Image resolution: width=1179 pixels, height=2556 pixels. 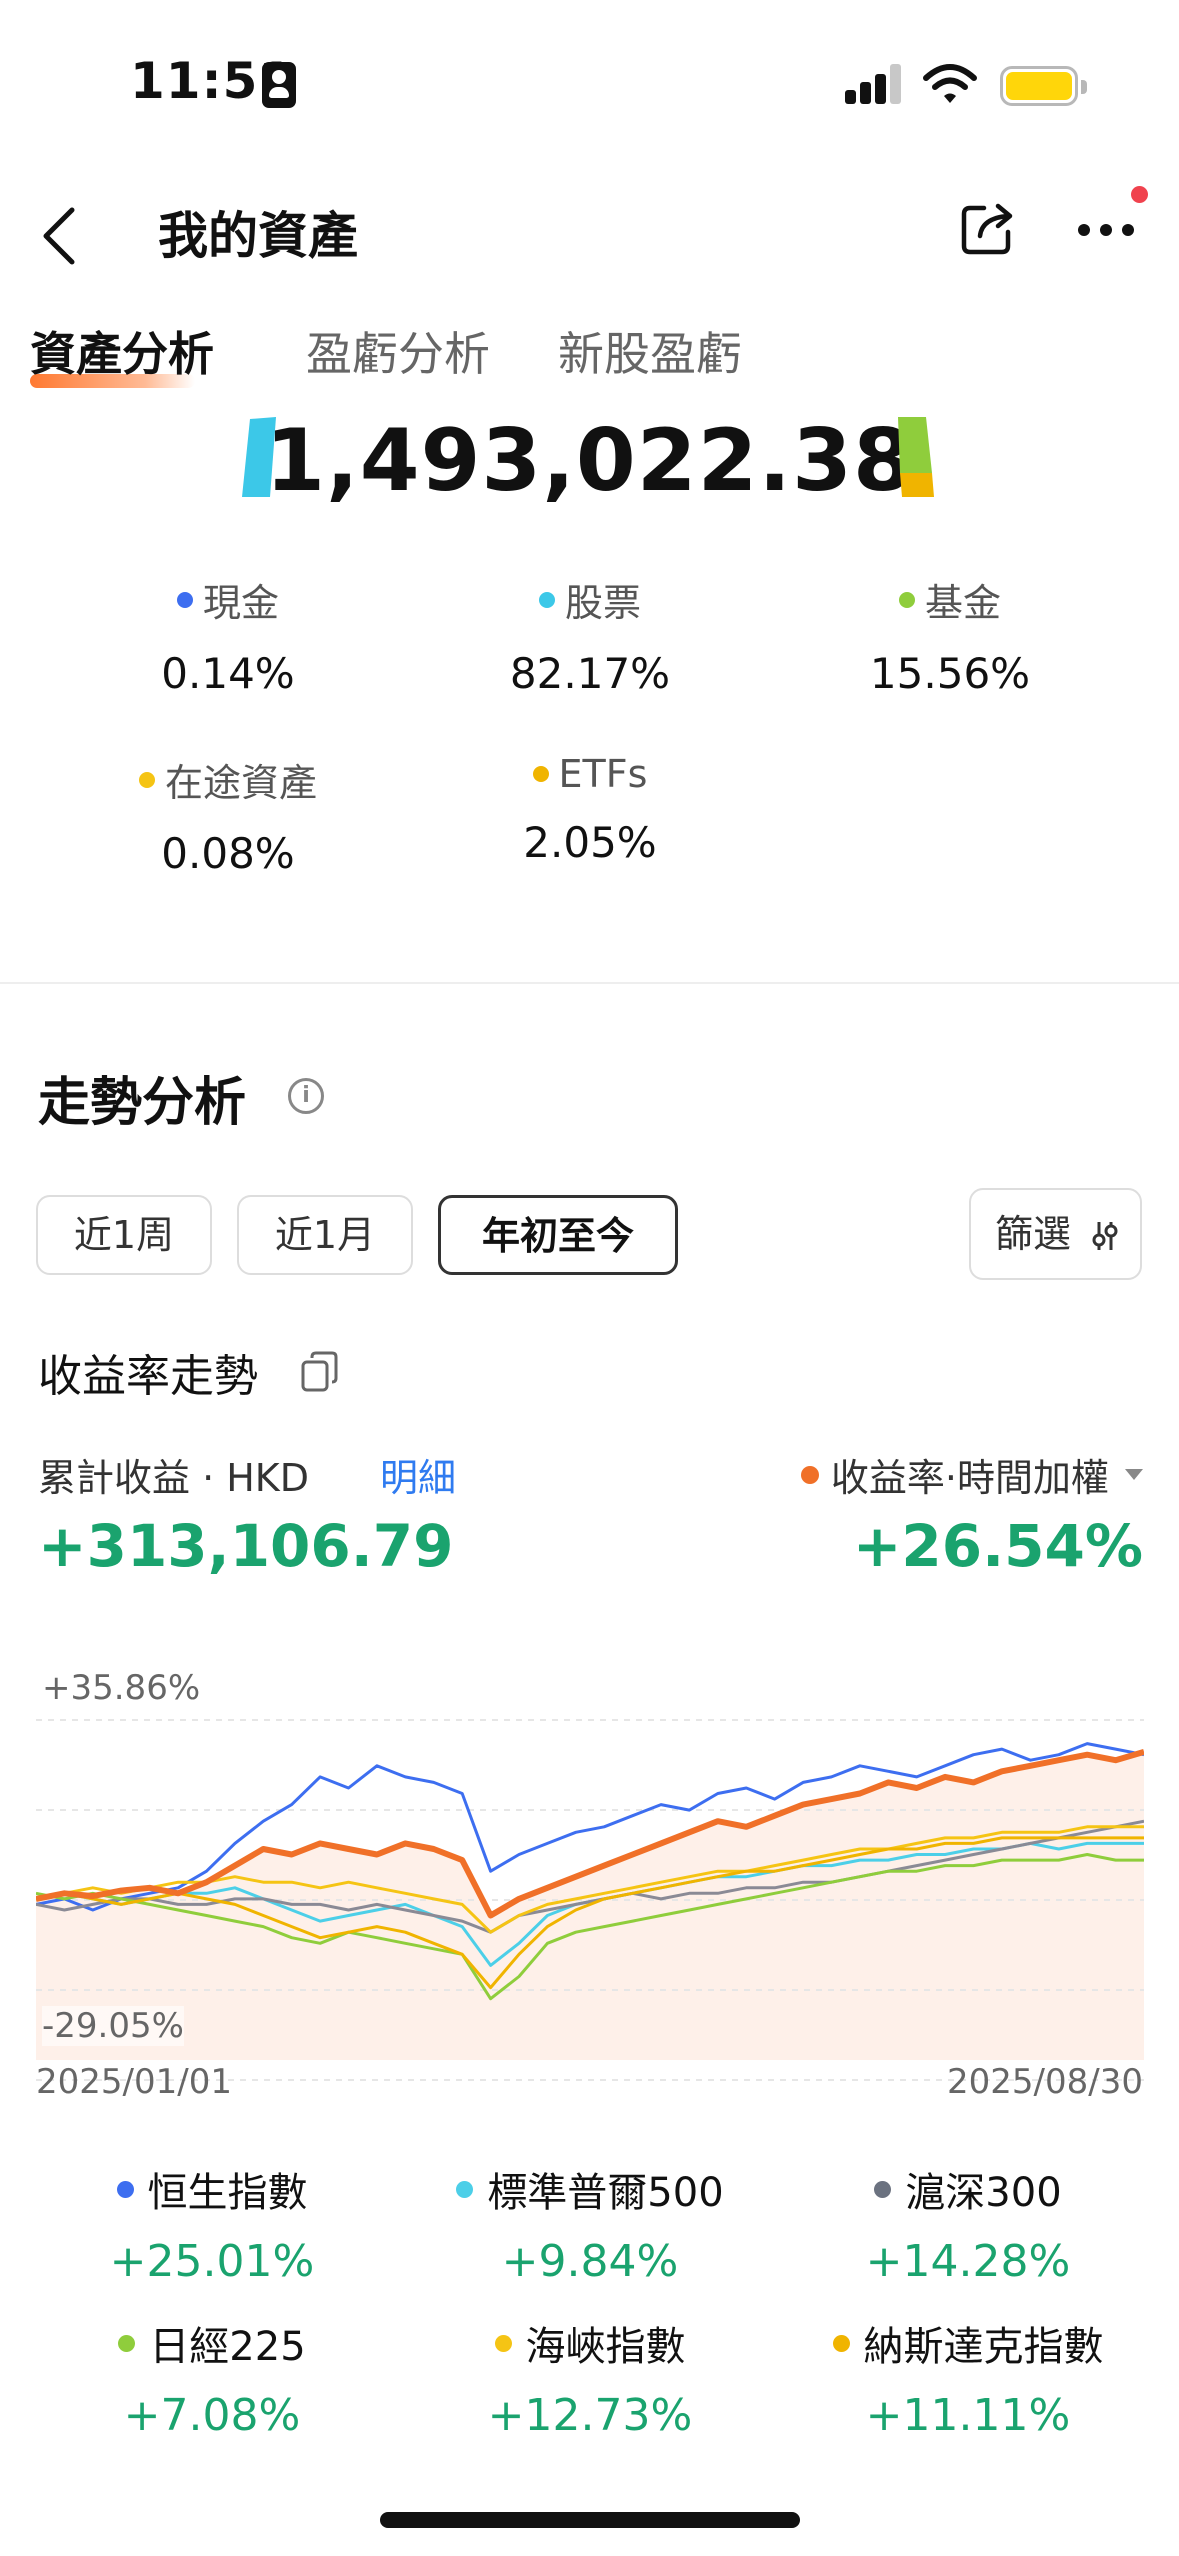 I want to click on index-csi300: 滬深300 +14.28%, so click(x=968, y=2223).